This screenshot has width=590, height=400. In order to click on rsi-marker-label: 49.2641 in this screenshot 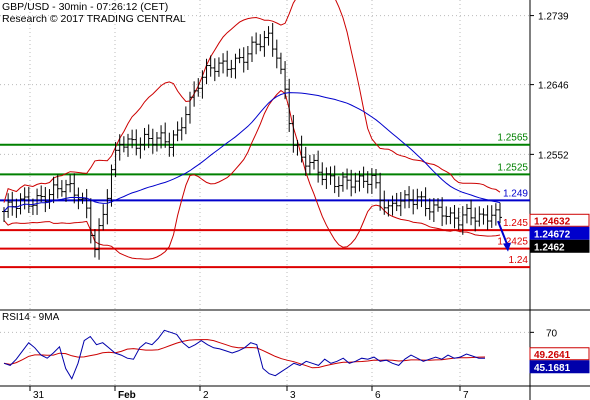, I will do `click(552, 355)`.